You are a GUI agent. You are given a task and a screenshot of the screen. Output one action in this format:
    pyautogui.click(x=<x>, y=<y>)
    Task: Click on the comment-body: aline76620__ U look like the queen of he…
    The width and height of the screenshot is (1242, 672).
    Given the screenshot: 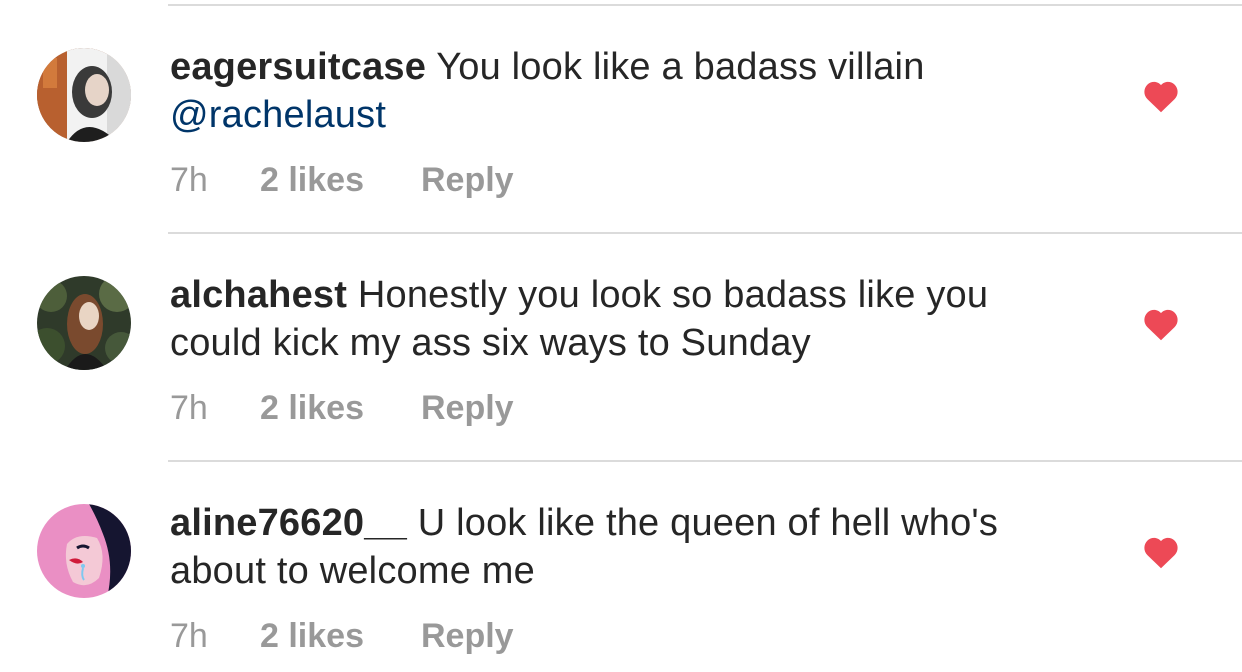 What is the action you would take?
    pyautogui.click(x=620, y=547)
    